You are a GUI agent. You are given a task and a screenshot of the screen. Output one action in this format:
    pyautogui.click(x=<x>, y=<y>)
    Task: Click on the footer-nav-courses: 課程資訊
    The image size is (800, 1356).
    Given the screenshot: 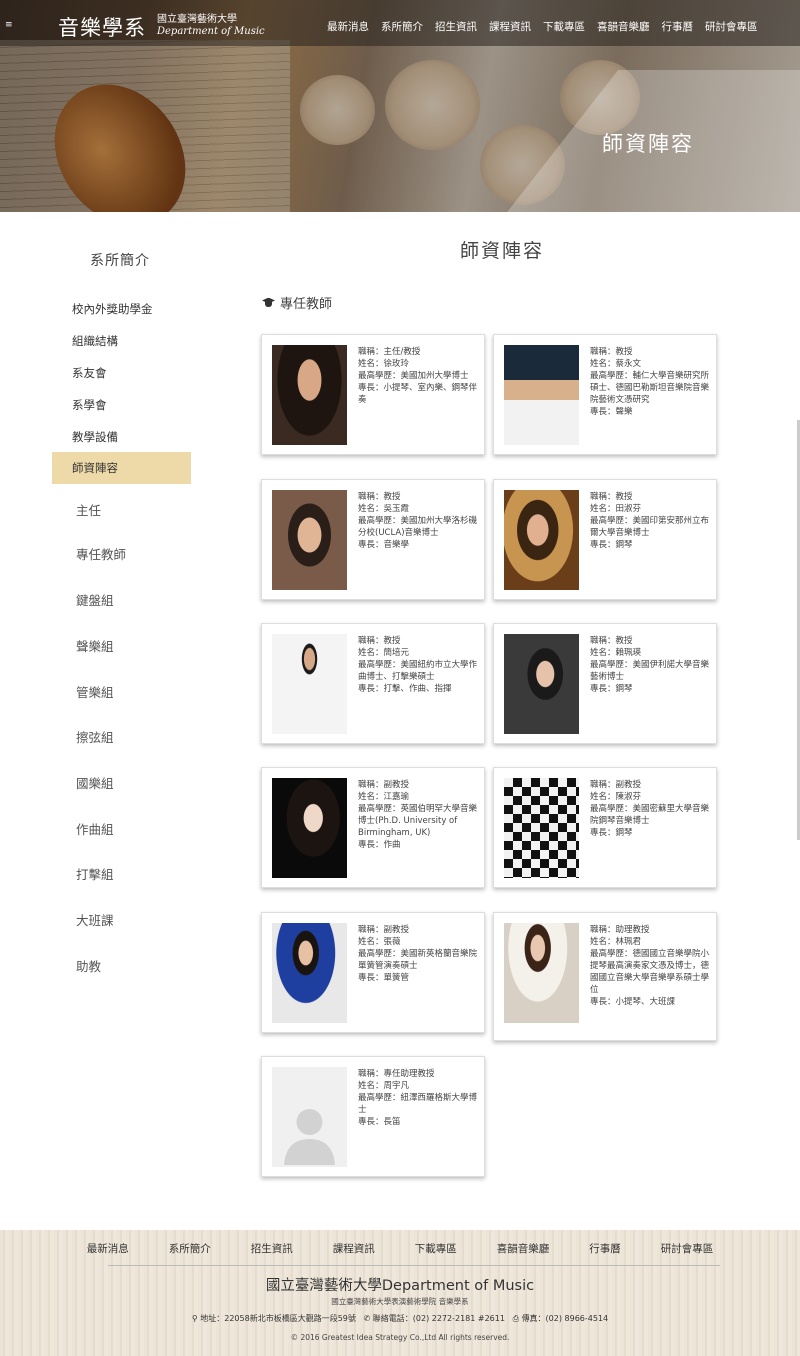 What is the action you would take?
    pyautogui.click(x=354, y=1248)
    